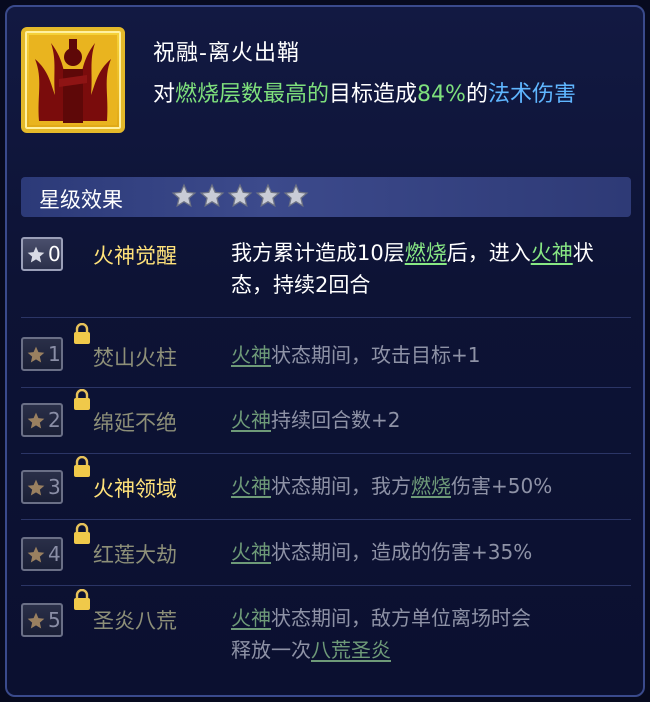 Image resolution: width=650 pixels, height=702 pixels. What do you see at coordinates (135, 555) in the screenshot?
I see `tier-name: 红莲大劫` at bounding box center [135, 555].